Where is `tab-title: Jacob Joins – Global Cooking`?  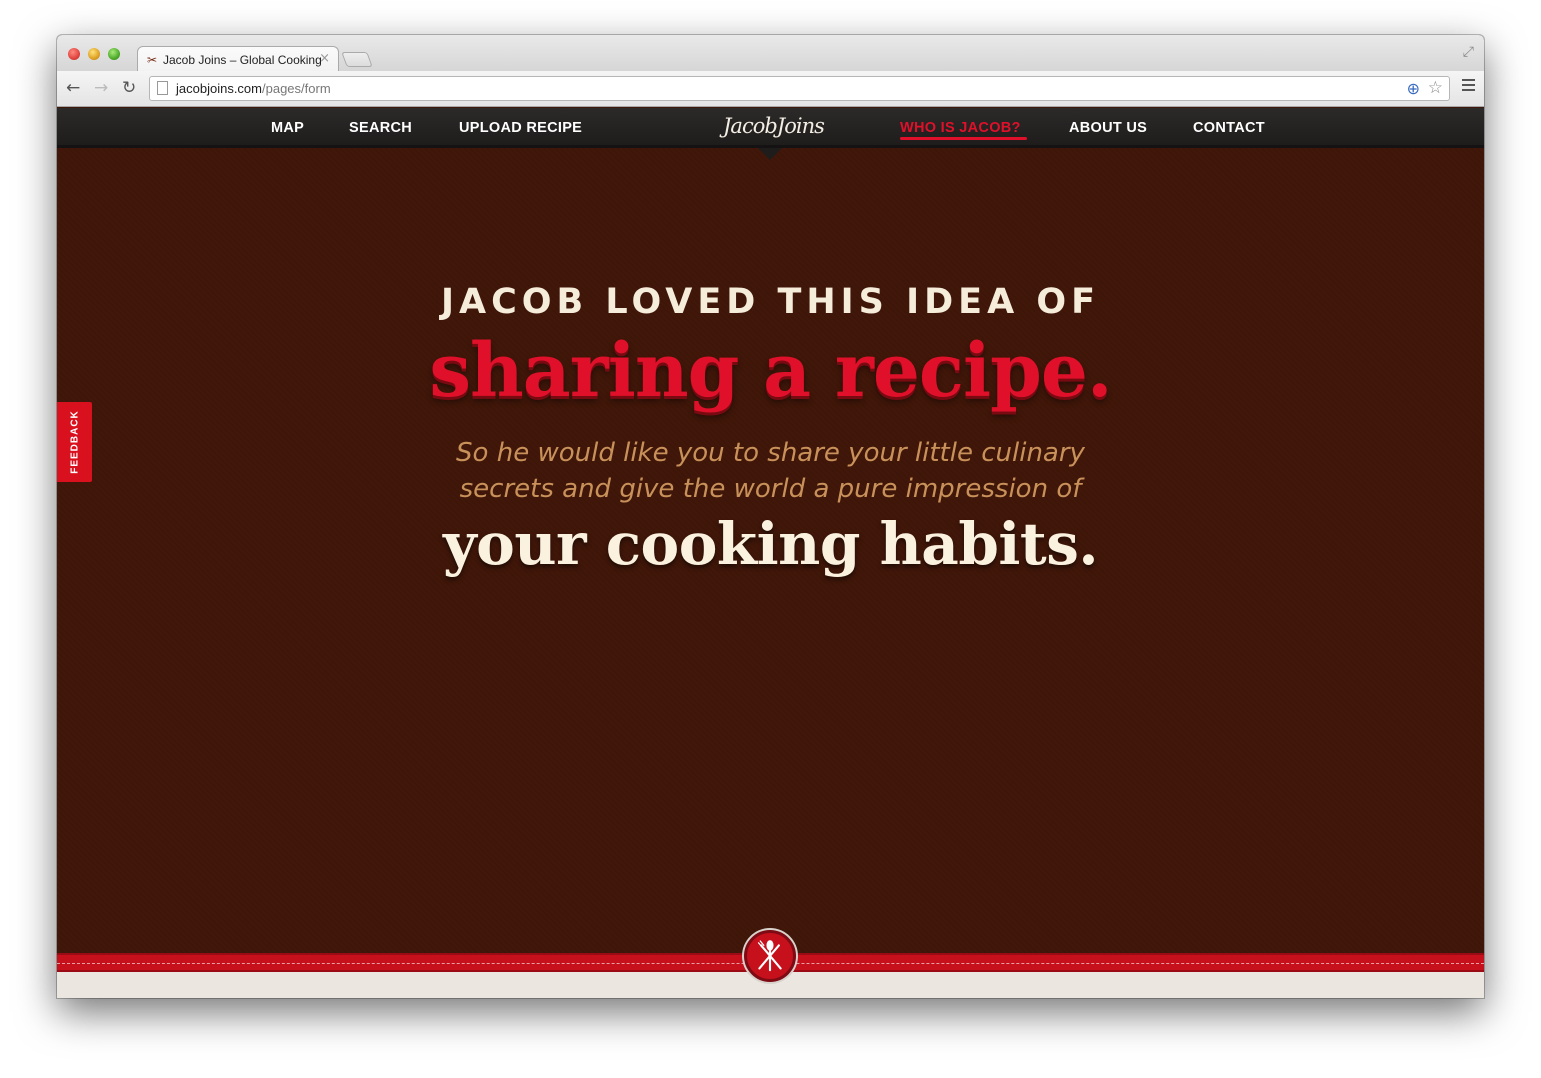 tab-title: Jacob Joins – Global Cooking is located at coordinates (242, 60).